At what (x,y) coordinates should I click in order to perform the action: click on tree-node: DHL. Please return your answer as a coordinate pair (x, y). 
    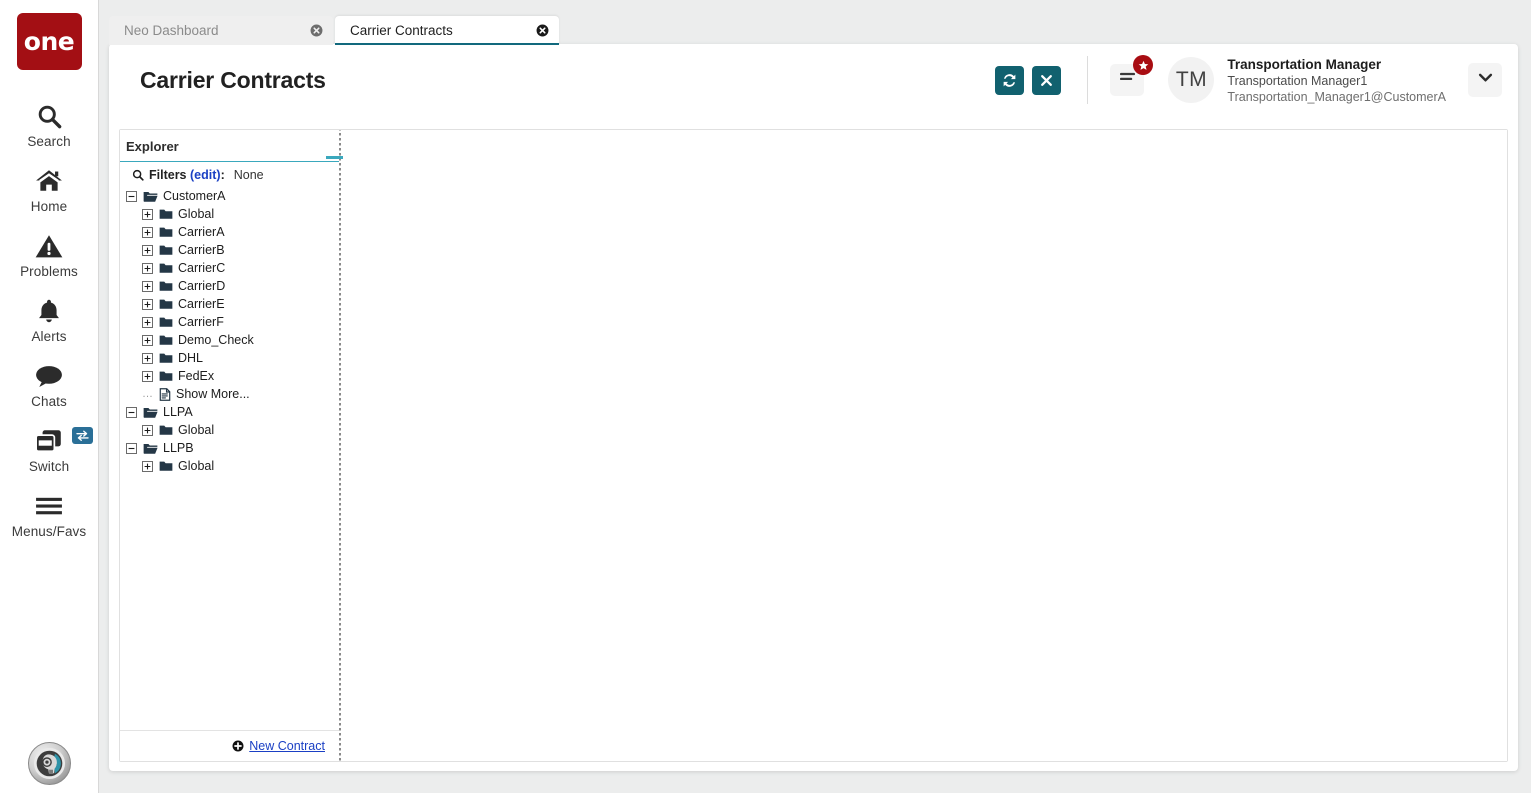
    Looking at the image, I should click on (229, 358).